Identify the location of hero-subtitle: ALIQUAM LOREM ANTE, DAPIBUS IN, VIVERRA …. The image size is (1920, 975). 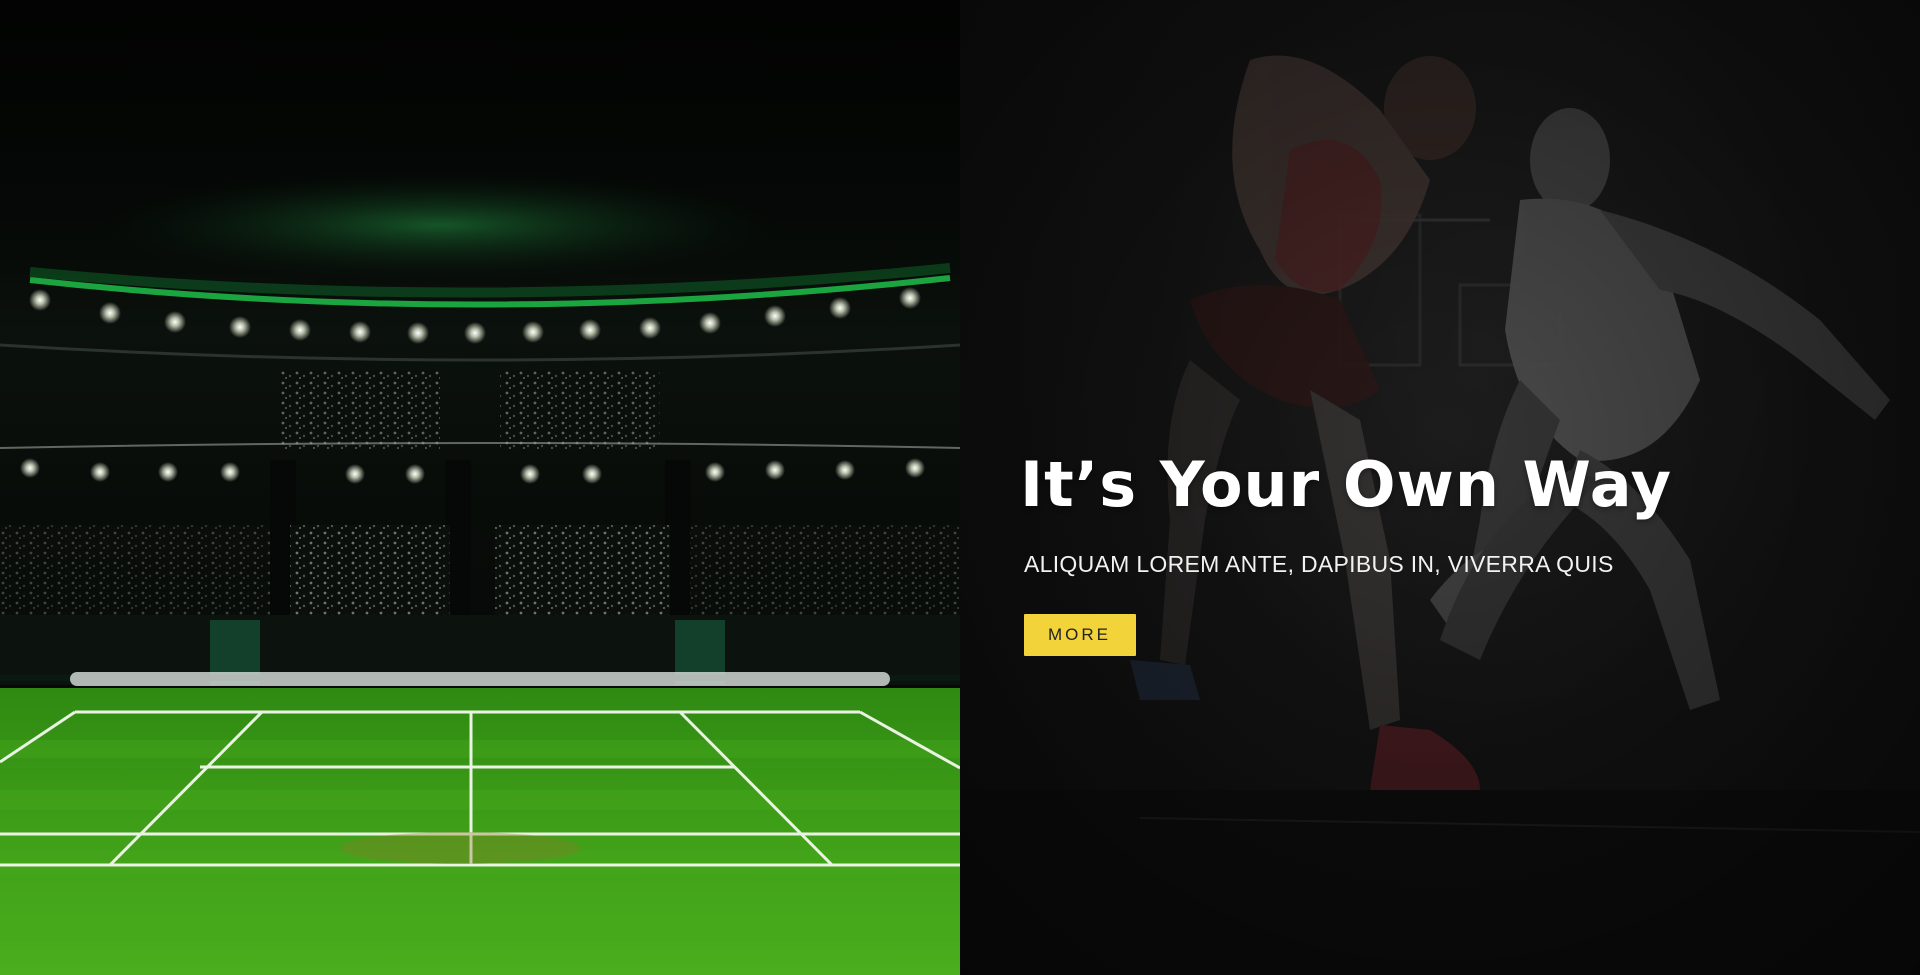
(1319, 564).